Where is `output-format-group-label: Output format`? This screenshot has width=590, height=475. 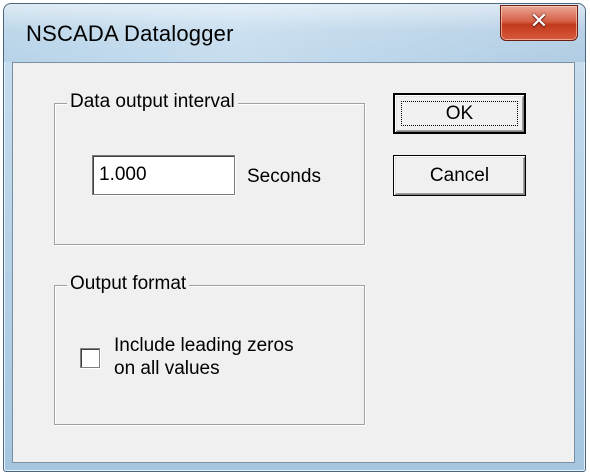 output-format-group-label: Output format is located at coordinates (128, 284).